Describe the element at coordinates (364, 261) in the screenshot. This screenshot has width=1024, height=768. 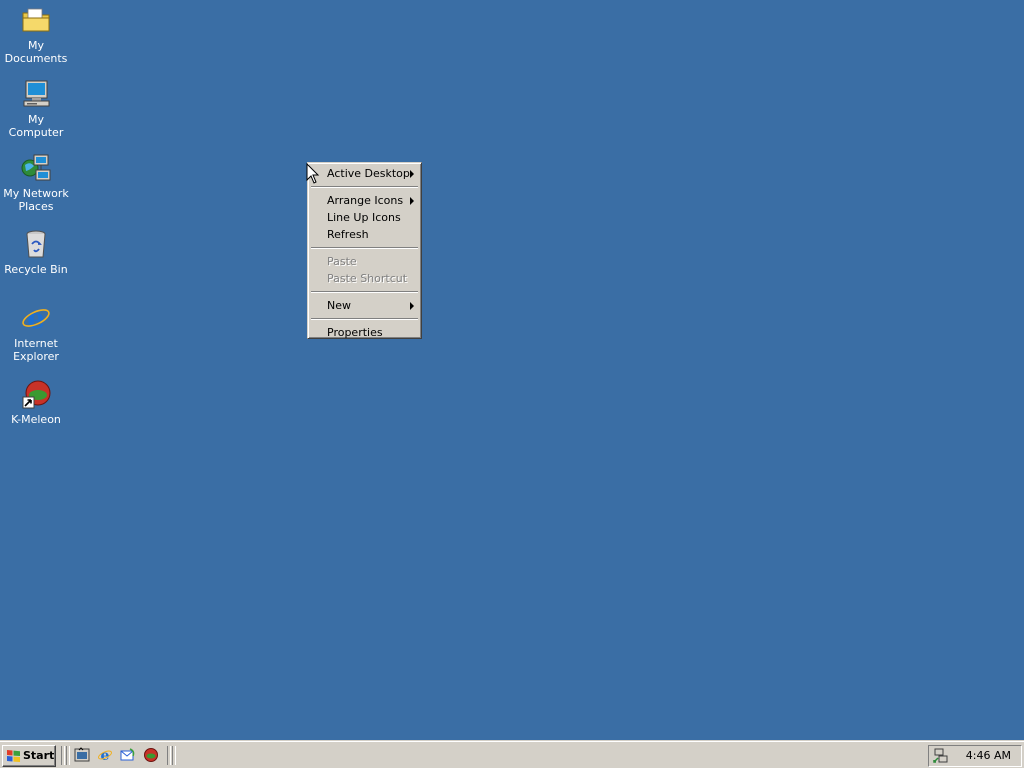
I see `menu-item-paste: Paste` at that location.